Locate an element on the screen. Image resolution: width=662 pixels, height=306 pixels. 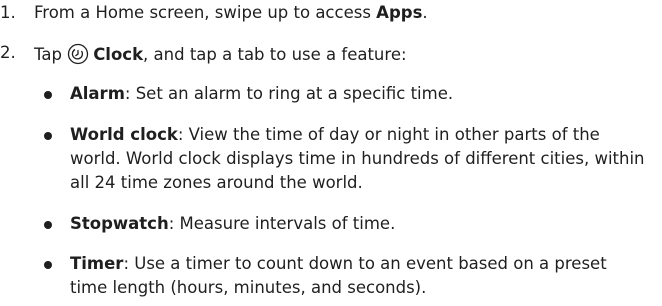
feature-desc: : Measure intervals of time. is located at coordinates (282, 223).